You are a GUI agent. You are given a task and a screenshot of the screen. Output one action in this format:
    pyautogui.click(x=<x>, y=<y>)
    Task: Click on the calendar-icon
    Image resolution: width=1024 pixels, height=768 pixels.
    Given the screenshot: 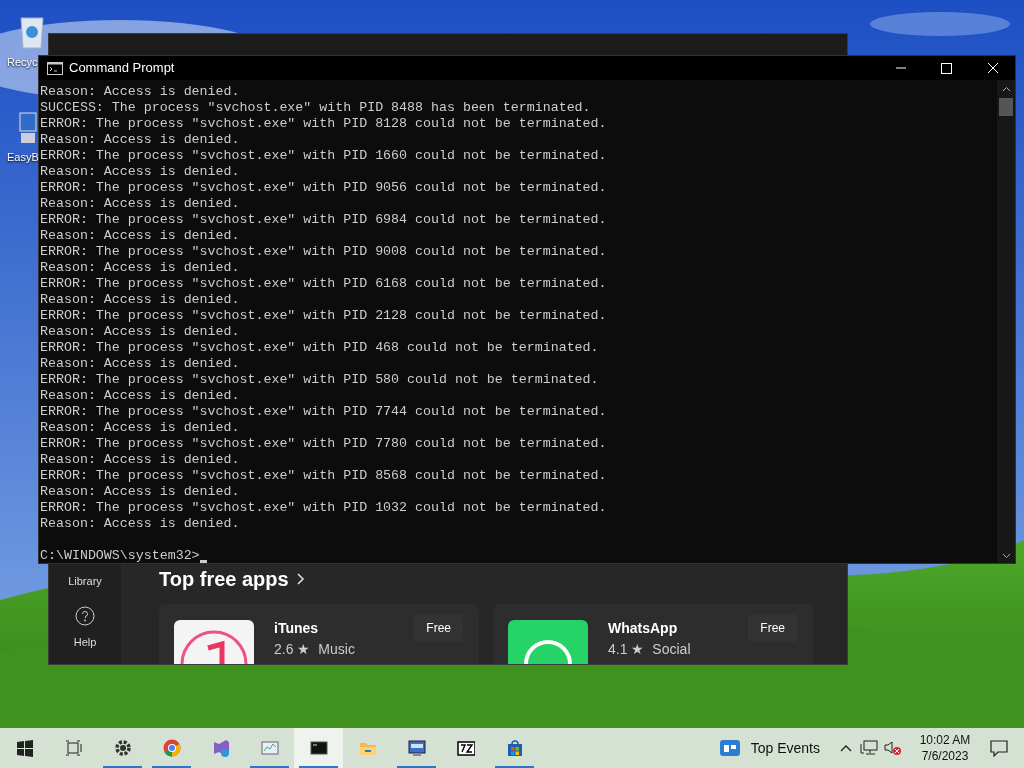 What is the action you would take?
    pyautogui.click(x=729, y=748)
    